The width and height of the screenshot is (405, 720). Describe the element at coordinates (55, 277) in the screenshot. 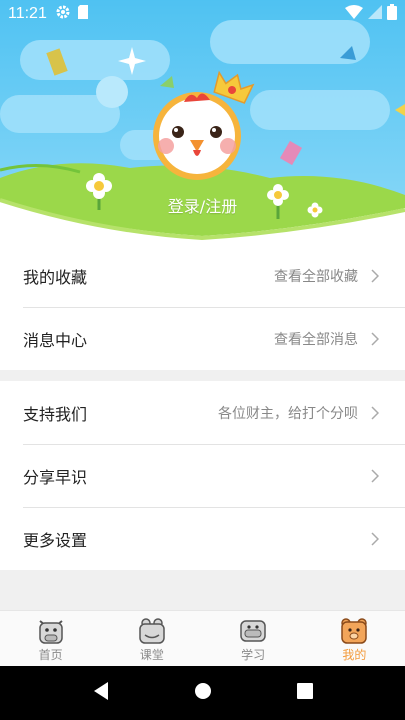

I see `menu-item-title: 我的收藏` at that location.